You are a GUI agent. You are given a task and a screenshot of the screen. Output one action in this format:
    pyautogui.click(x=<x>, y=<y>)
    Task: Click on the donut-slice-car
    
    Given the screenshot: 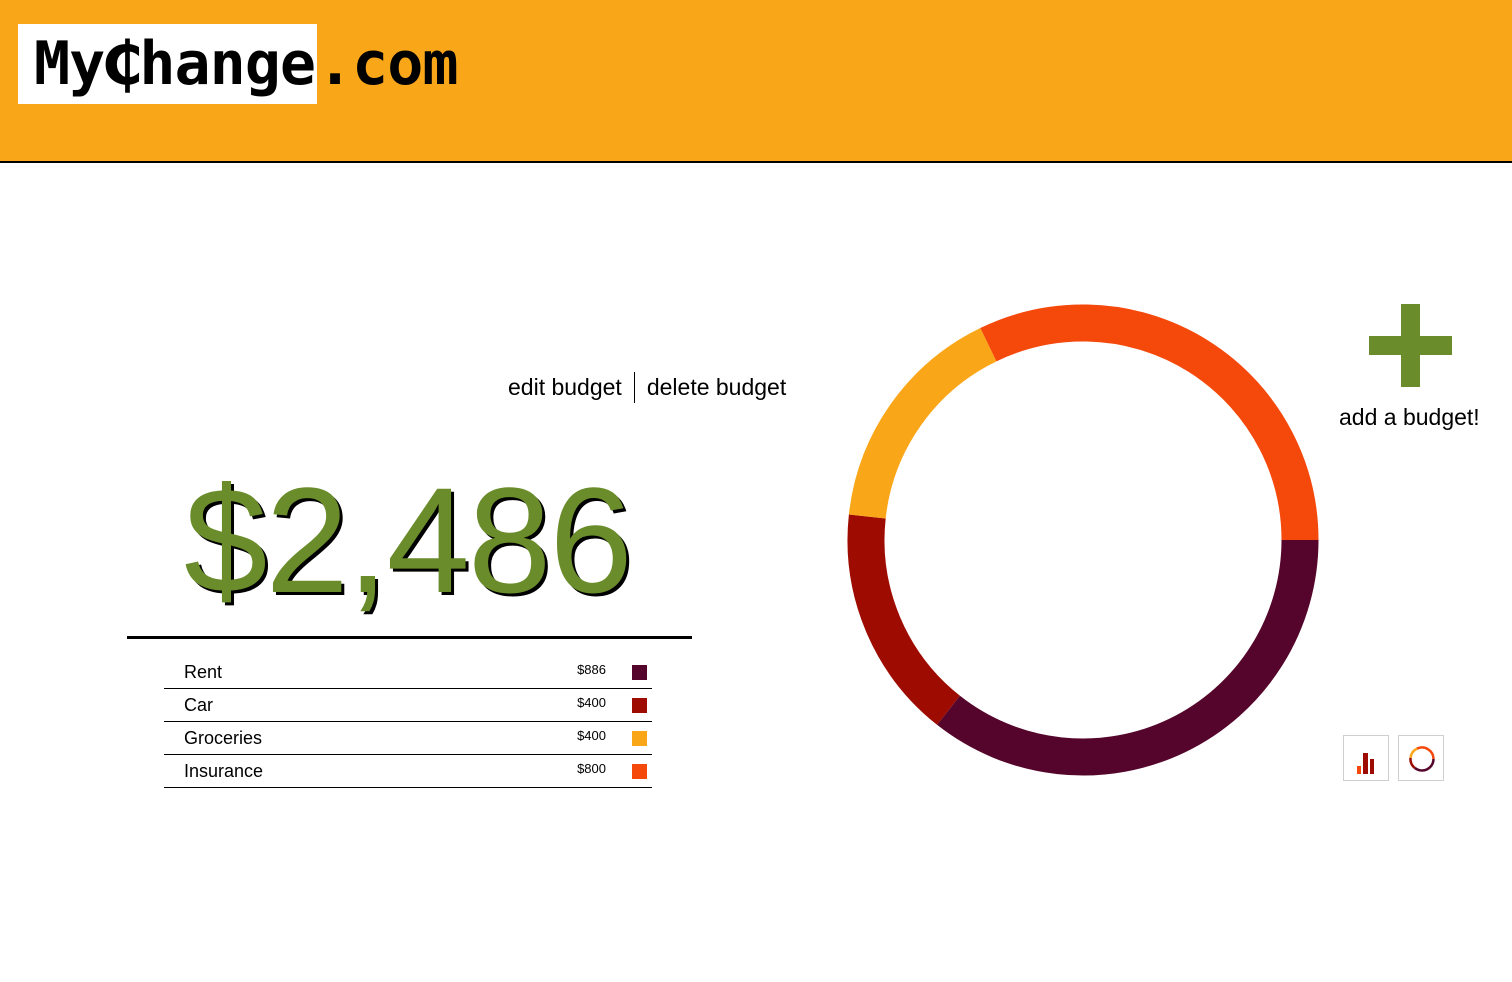 What is the action you would take?
    pyautogui.click(x=904, y=619)
    